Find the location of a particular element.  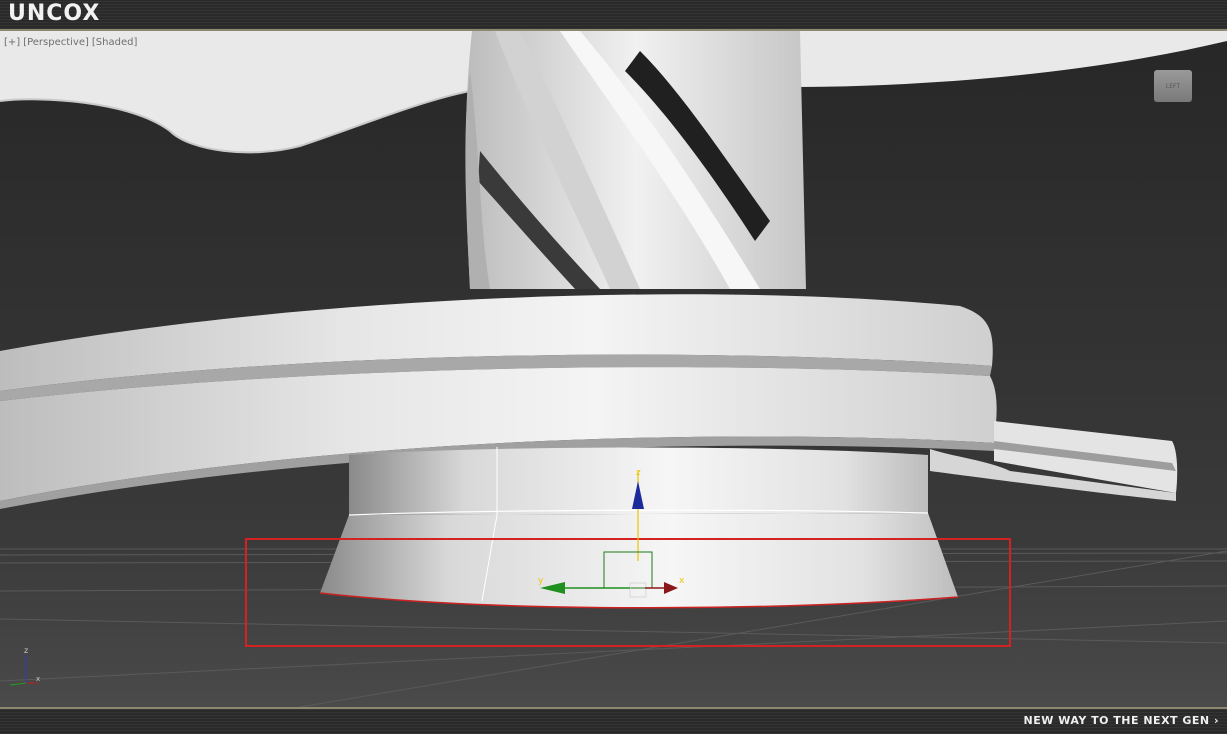

viewport-shading-menu: [Shaded] is located at coordinates (114, 42).